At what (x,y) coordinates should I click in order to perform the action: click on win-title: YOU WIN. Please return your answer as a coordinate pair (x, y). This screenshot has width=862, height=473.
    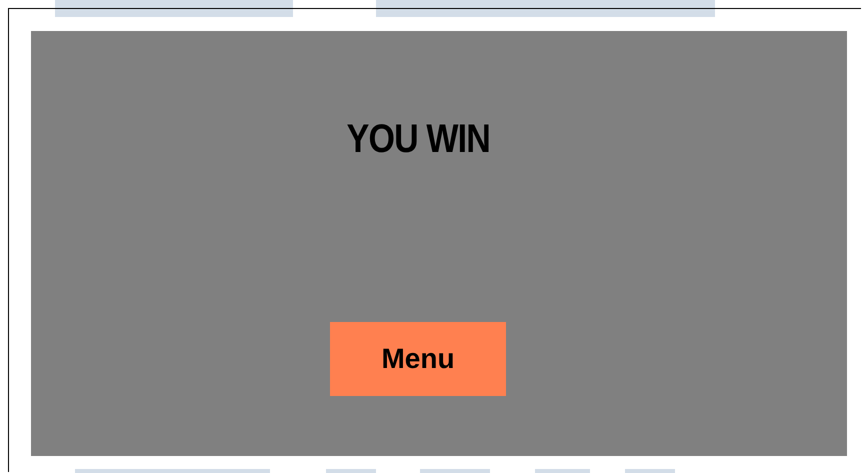
    Looking at the image, I should click on (418, 139).